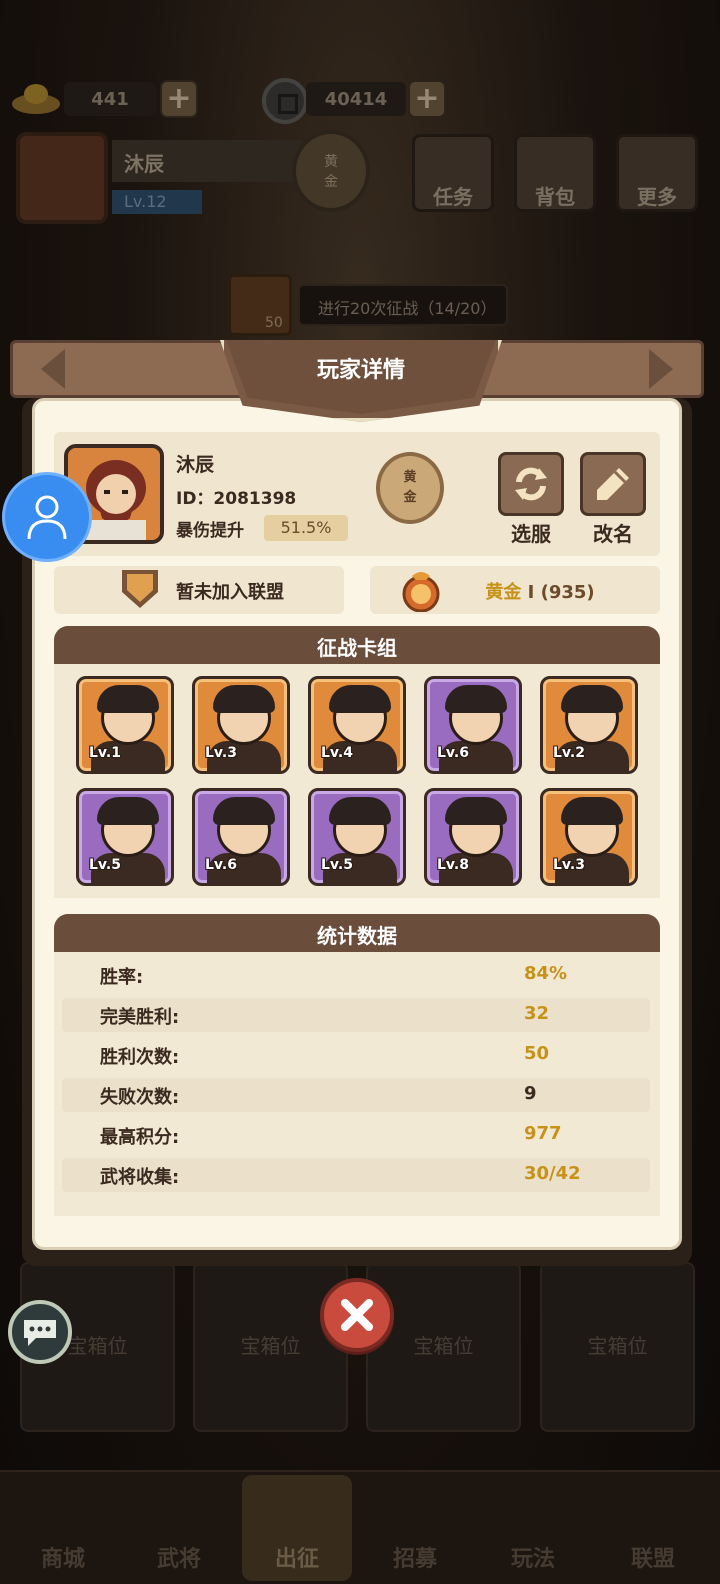 The image size is (720, 1584). I want to click on select-server-label: 选服, so click(531, 534).